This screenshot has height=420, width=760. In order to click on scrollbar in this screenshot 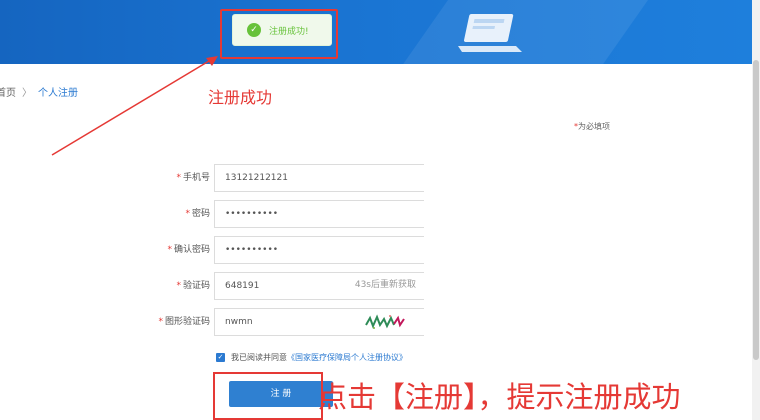, I will do `click(756, 210)`.